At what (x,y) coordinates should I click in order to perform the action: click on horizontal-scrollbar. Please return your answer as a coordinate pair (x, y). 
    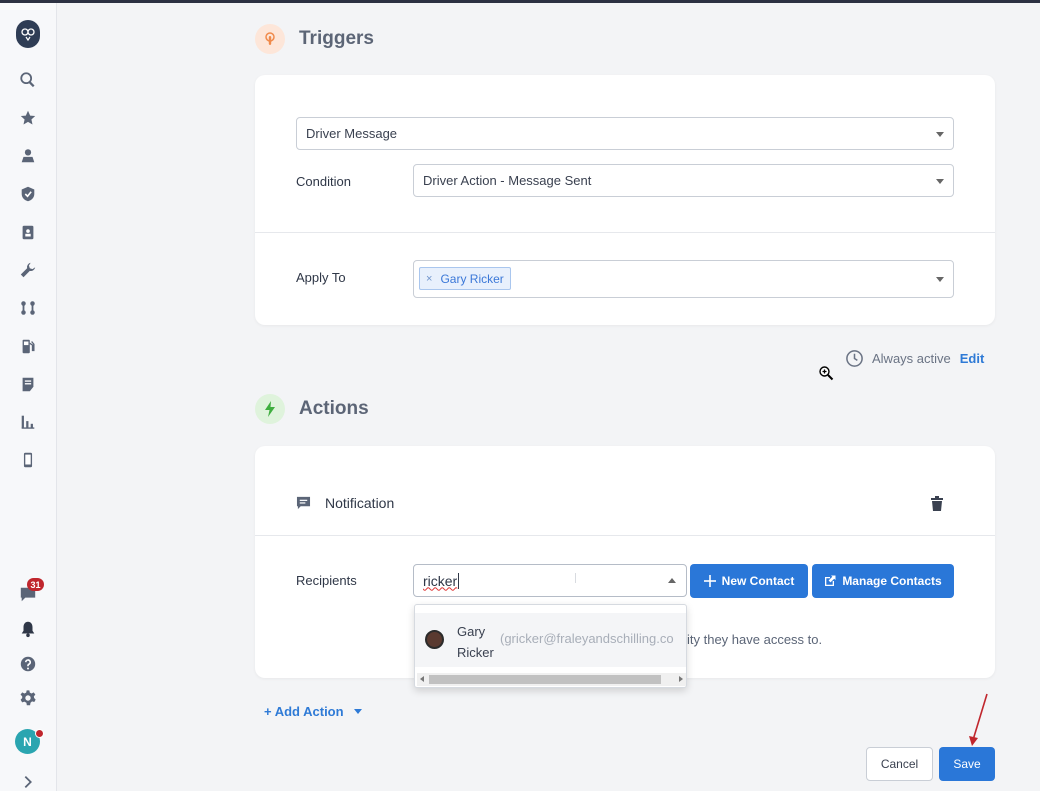
    Looking at the image, I should click on (551, 679).